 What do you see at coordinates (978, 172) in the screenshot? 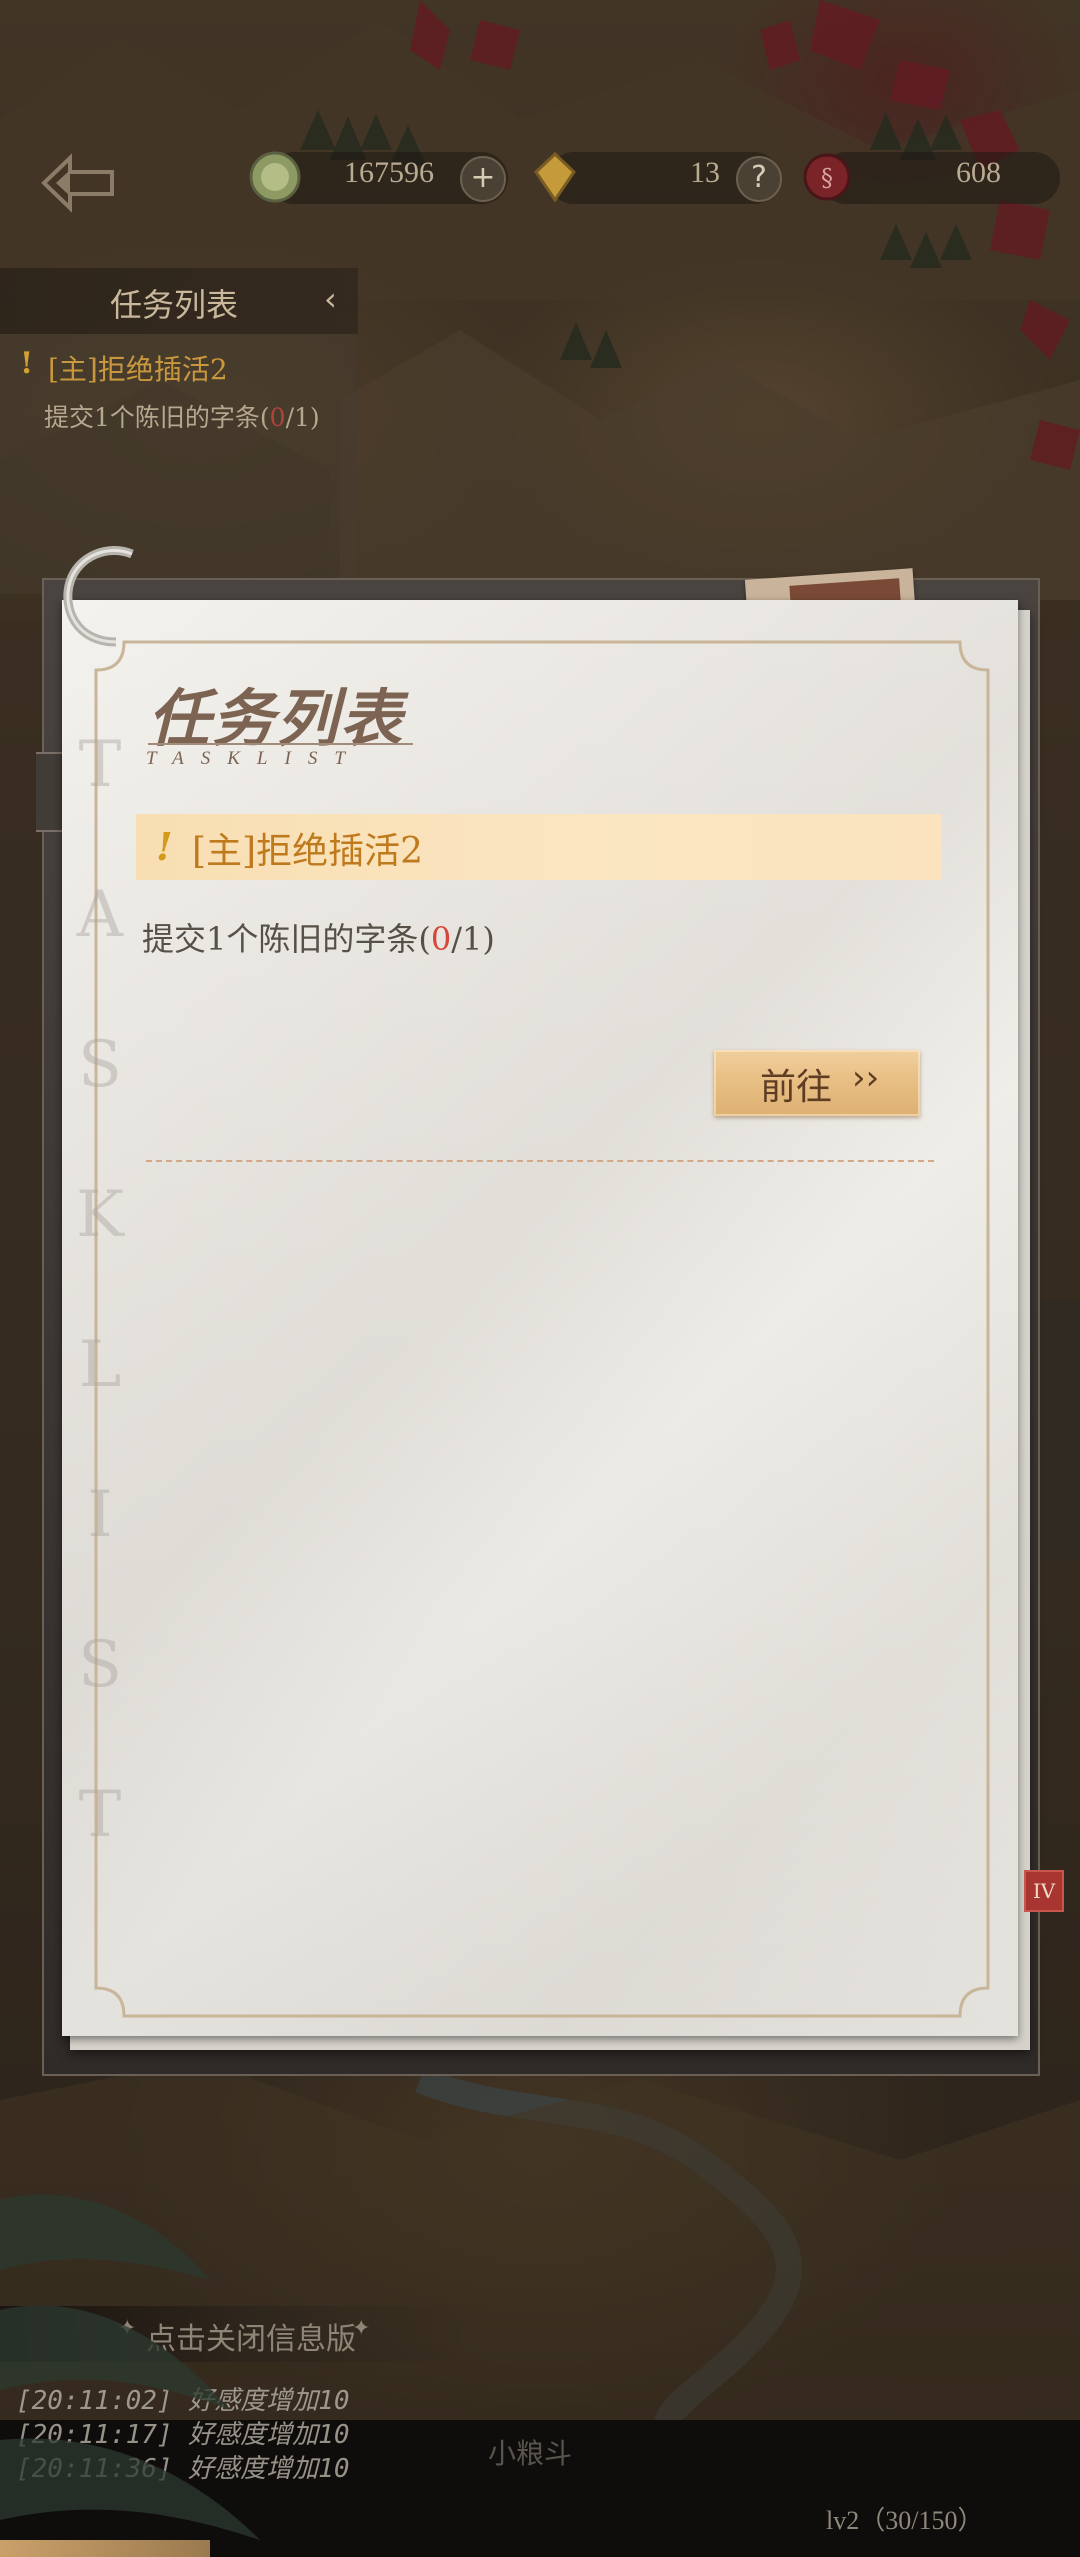
I see `token-value: 608` at bounding box center [978, 172].